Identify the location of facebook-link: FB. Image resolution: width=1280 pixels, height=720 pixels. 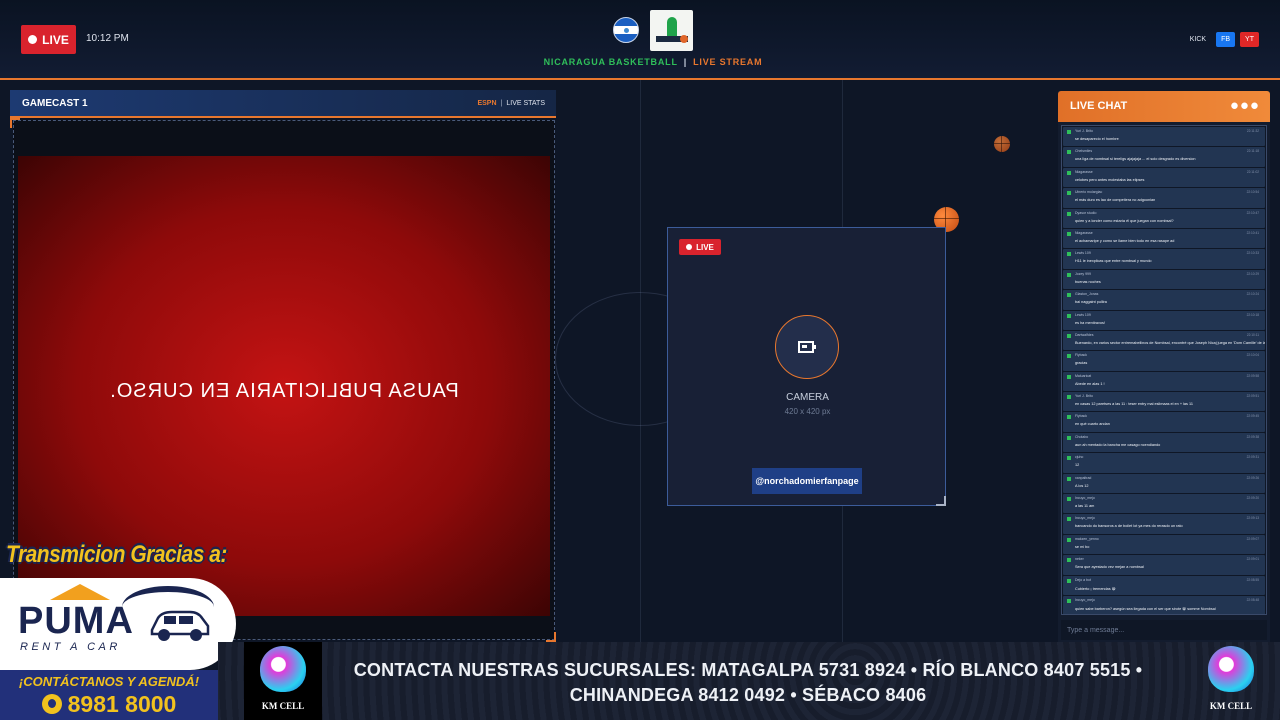
(1226, 39).